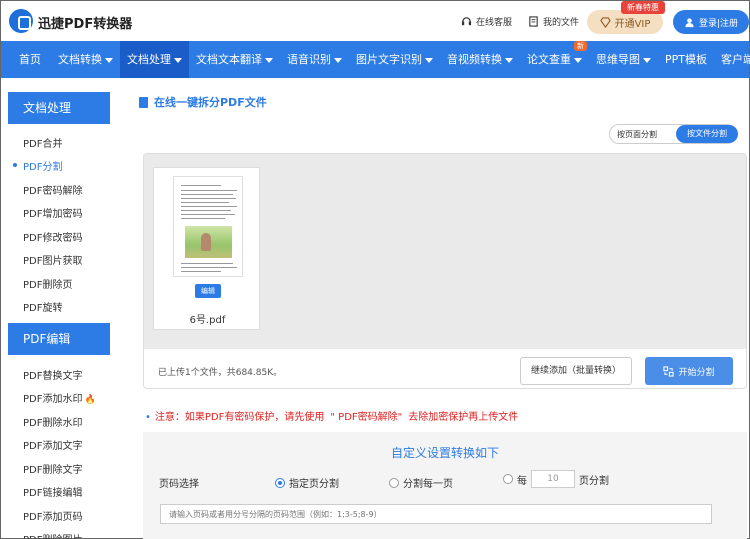 The height and width of the screenshot is (539, 750). I want to click on radio-every-page: 分割每一页, so click(421, 482).